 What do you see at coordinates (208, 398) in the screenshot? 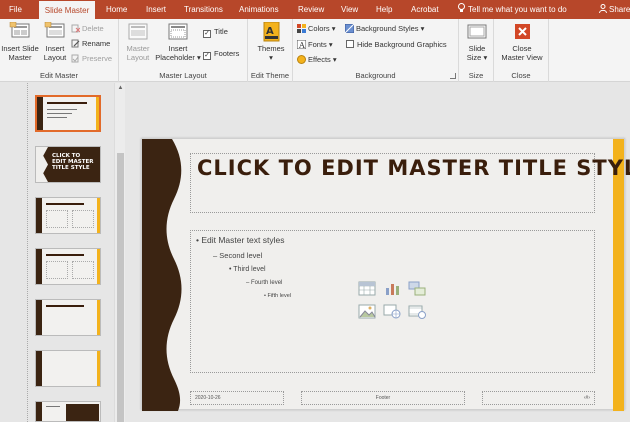
I see `date-text: 2020-10-26` at bounding box center [208, 398].